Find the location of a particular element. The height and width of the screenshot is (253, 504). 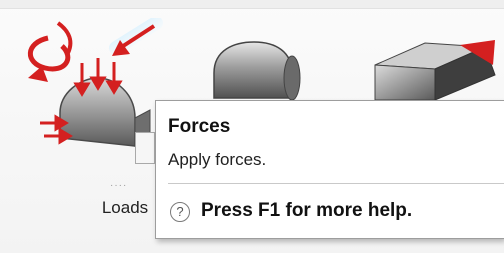

tooltip-help-text: Press F1 for more help. is located at coordinates (307, 210).